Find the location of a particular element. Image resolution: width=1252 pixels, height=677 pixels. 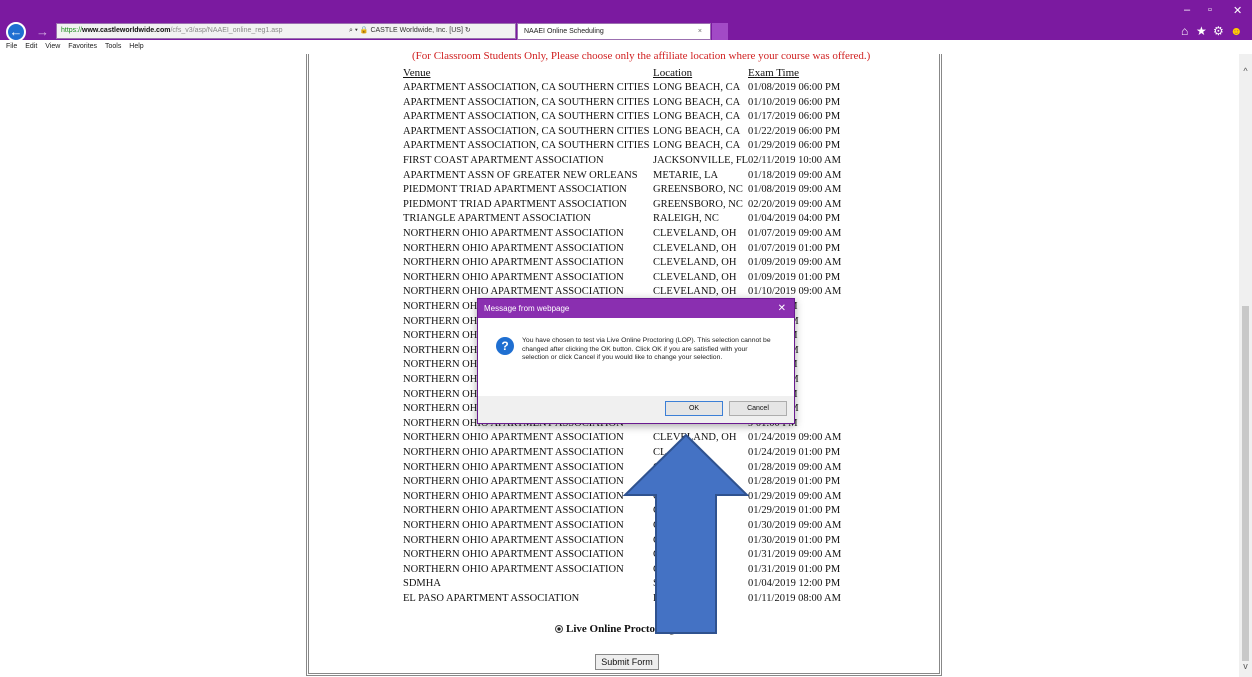

menu-file: File is located at coordinates (11, 47).